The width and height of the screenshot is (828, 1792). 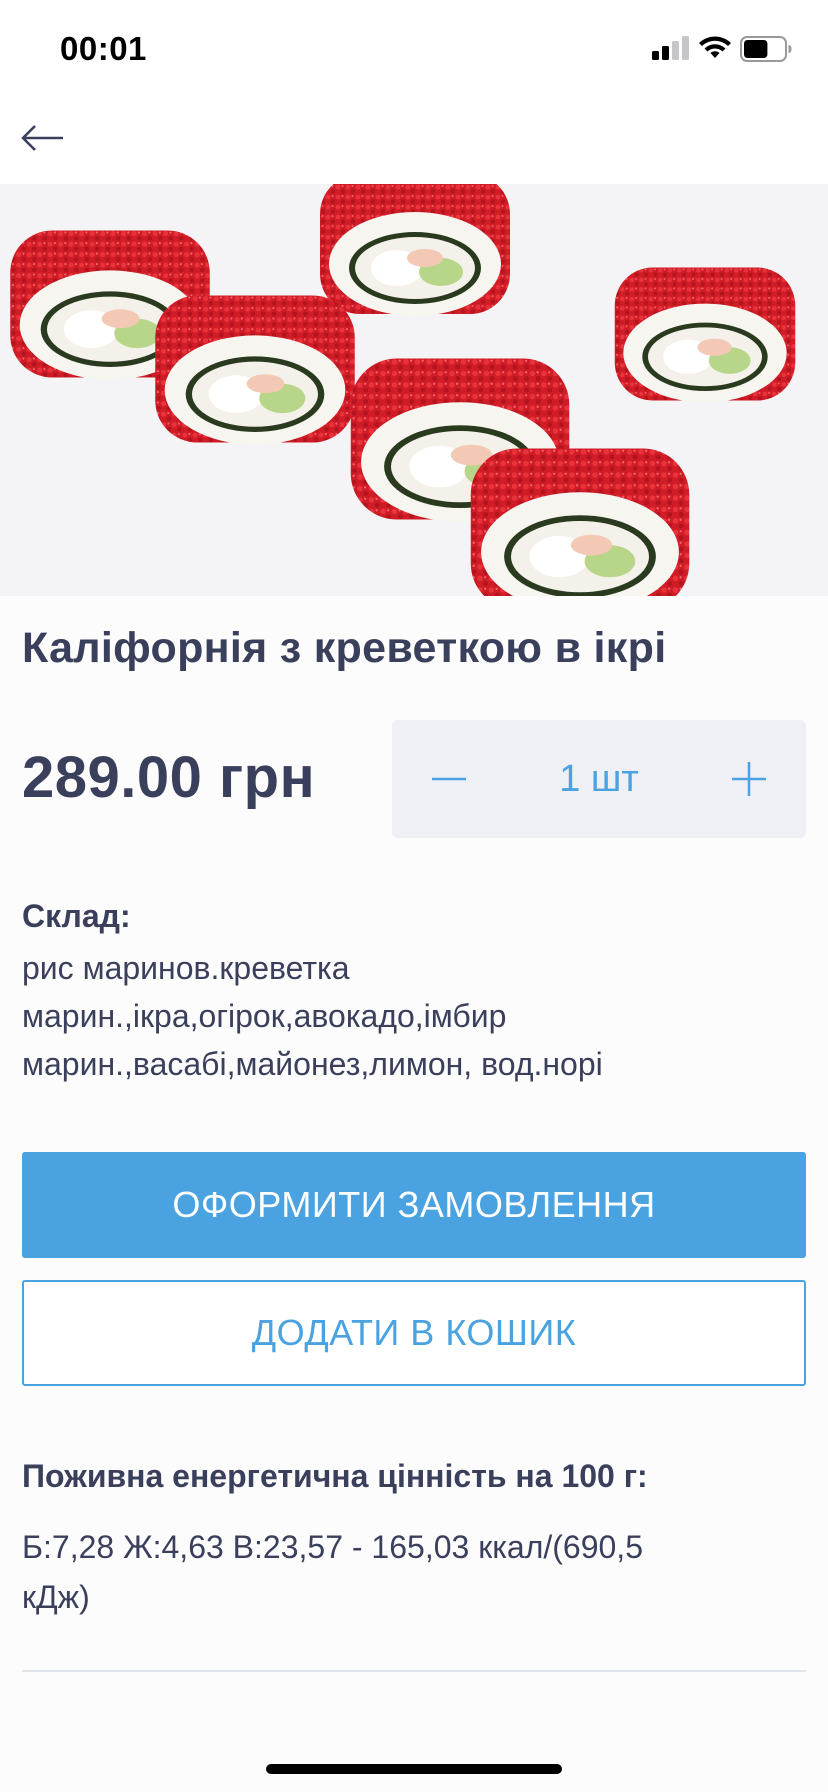 What do you see at coordinates (414, 1333) in the screenshot?
I see `add-to-cart-button: ДОДАТИ В КОШИК` at bounding box center [414, 1333].